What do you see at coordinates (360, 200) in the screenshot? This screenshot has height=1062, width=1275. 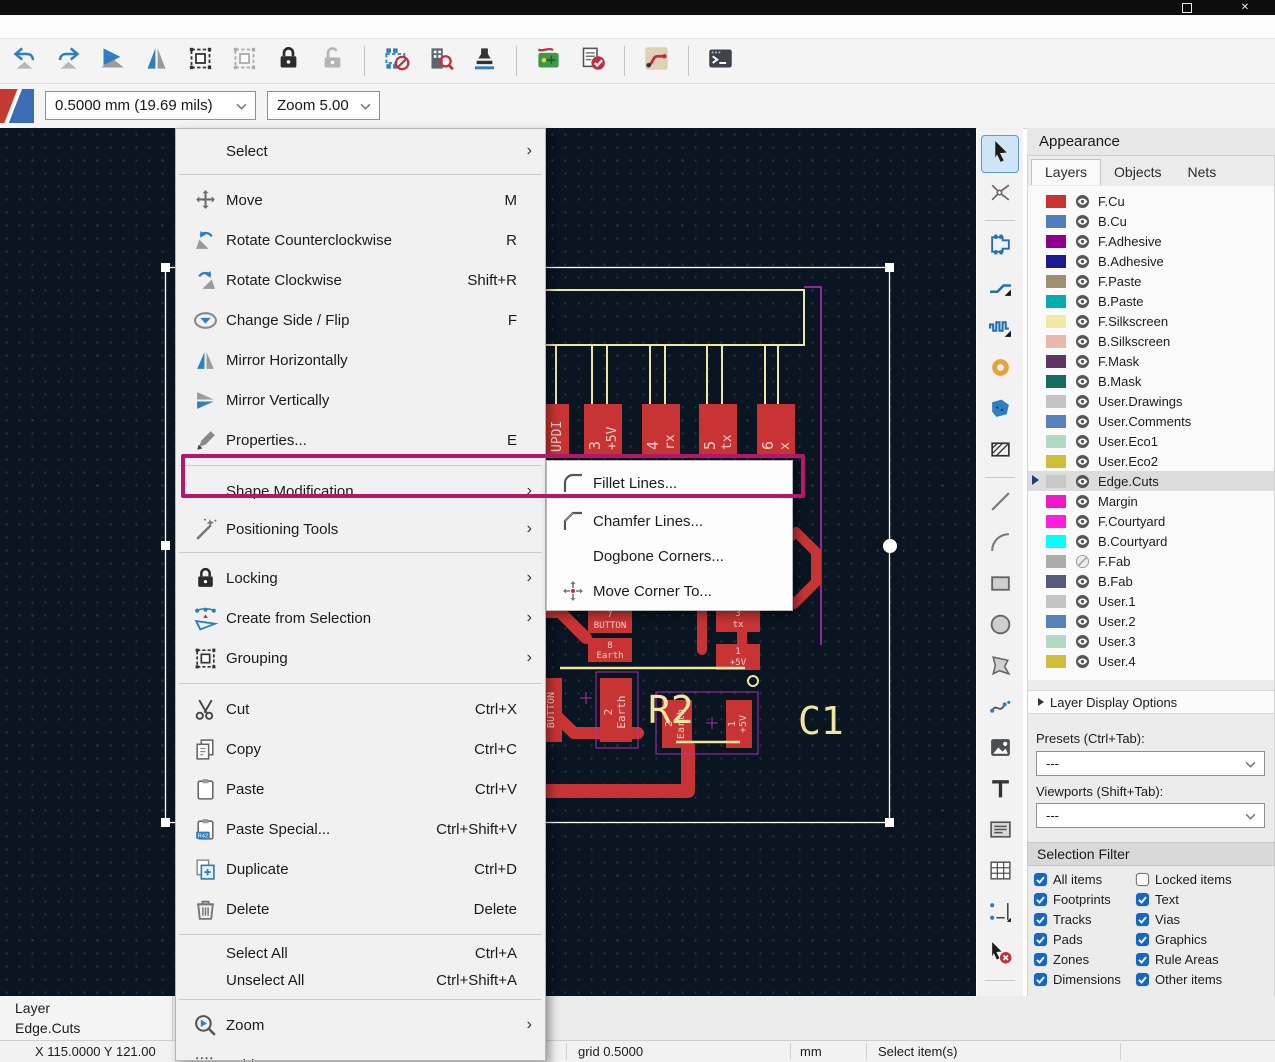 I see `menu-item-move: Move M` at bounding box center [360, 200].